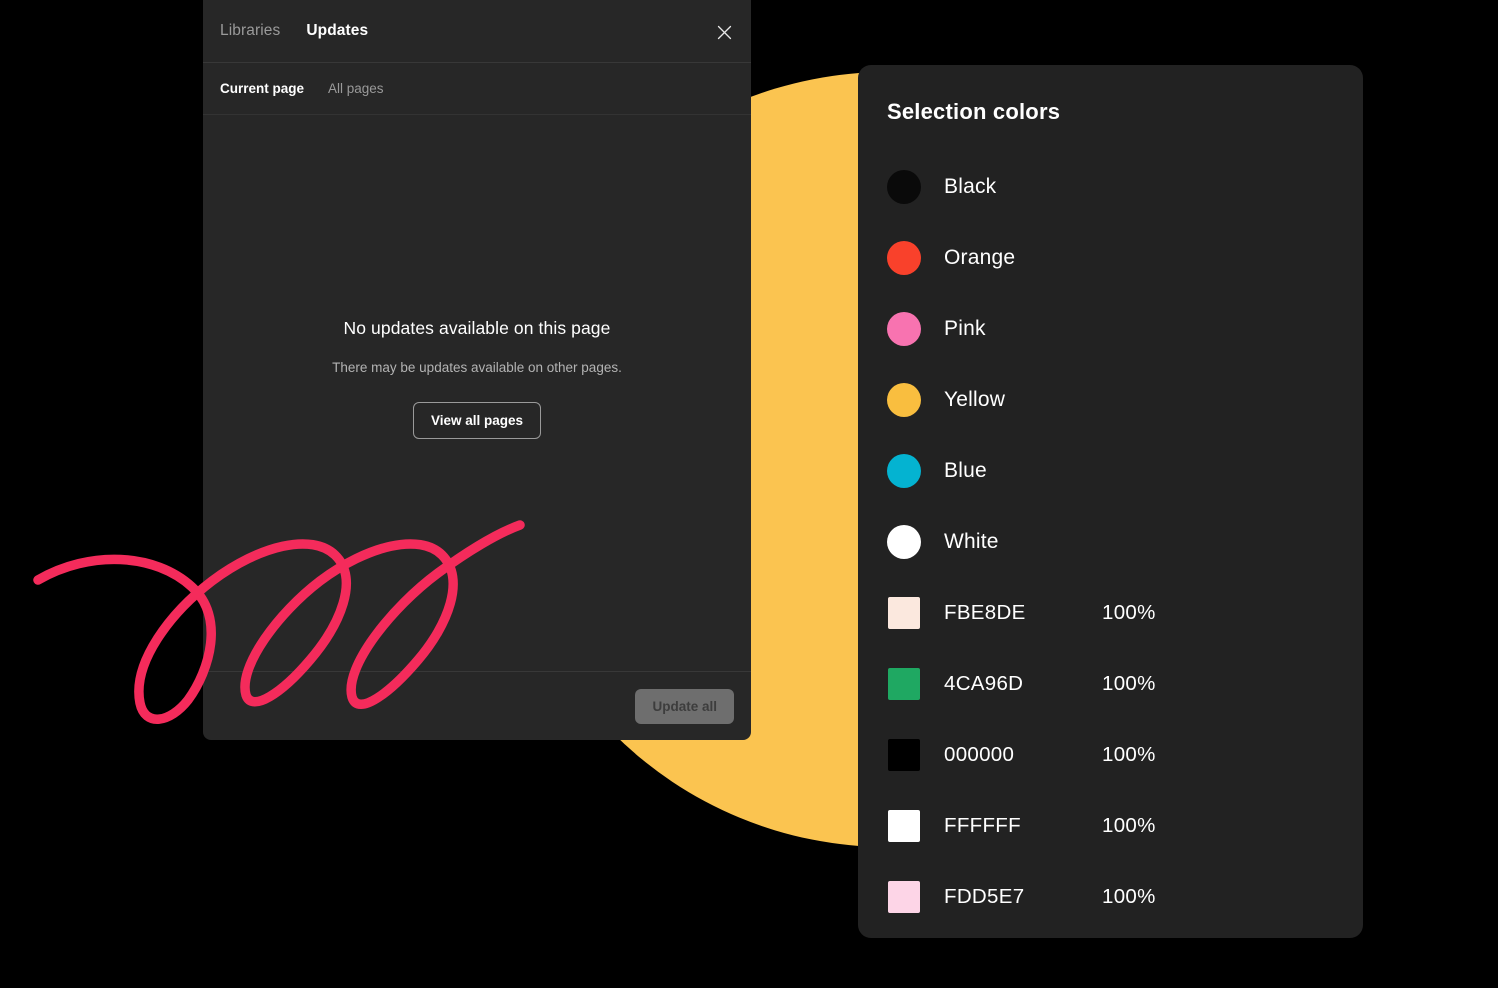 The height and width of the screenshot is (988, 1498). I want to click on color-row-white: White, so click(1110, 541).